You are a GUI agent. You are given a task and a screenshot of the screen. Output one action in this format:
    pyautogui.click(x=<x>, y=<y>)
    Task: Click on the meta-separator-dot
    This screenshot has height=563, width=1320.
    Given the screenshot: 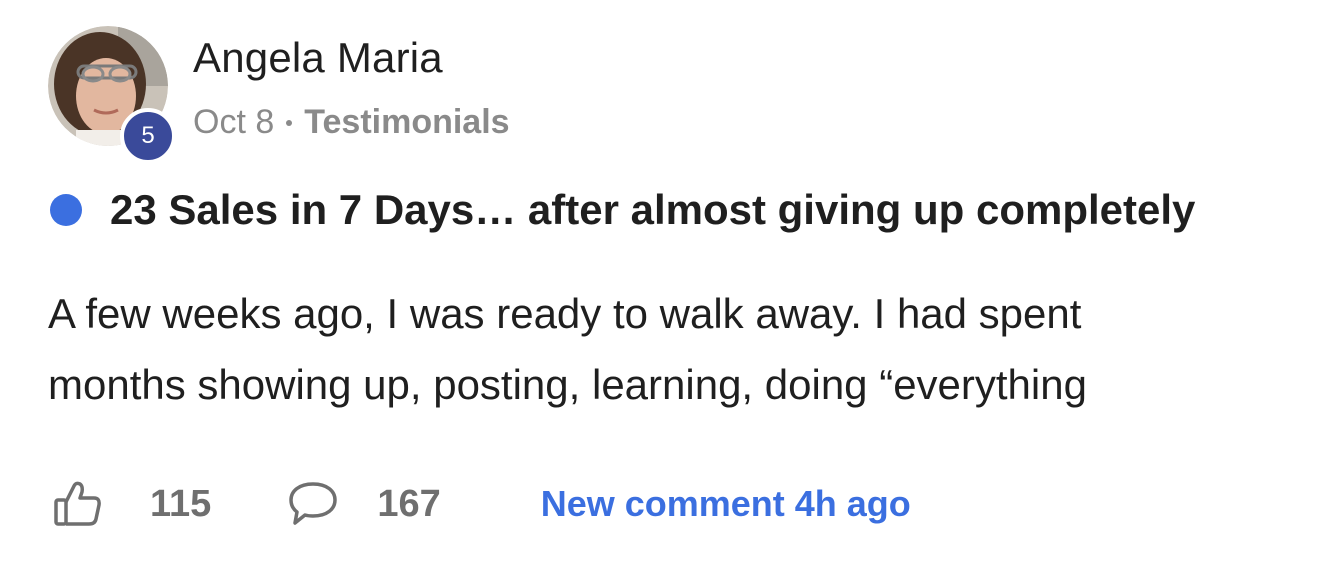 What is the action you would take?
    pyautogui.click(x=289, y=122)
    